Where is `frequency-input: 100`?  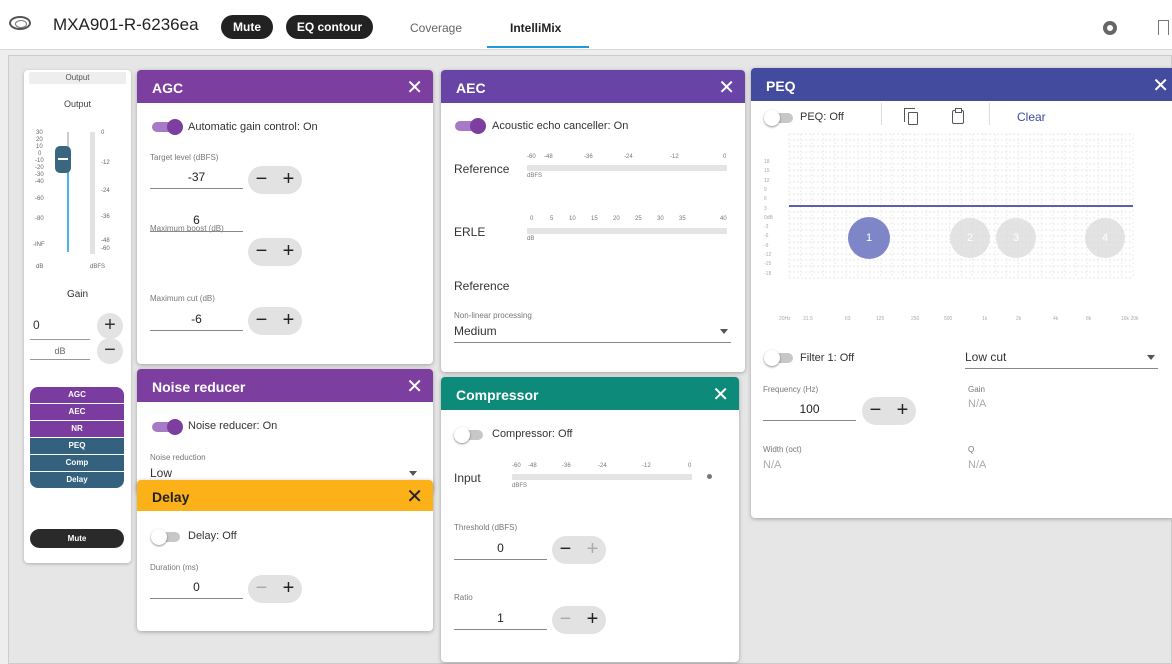 frequency-input: 100 is located at coordinates (809, 410).